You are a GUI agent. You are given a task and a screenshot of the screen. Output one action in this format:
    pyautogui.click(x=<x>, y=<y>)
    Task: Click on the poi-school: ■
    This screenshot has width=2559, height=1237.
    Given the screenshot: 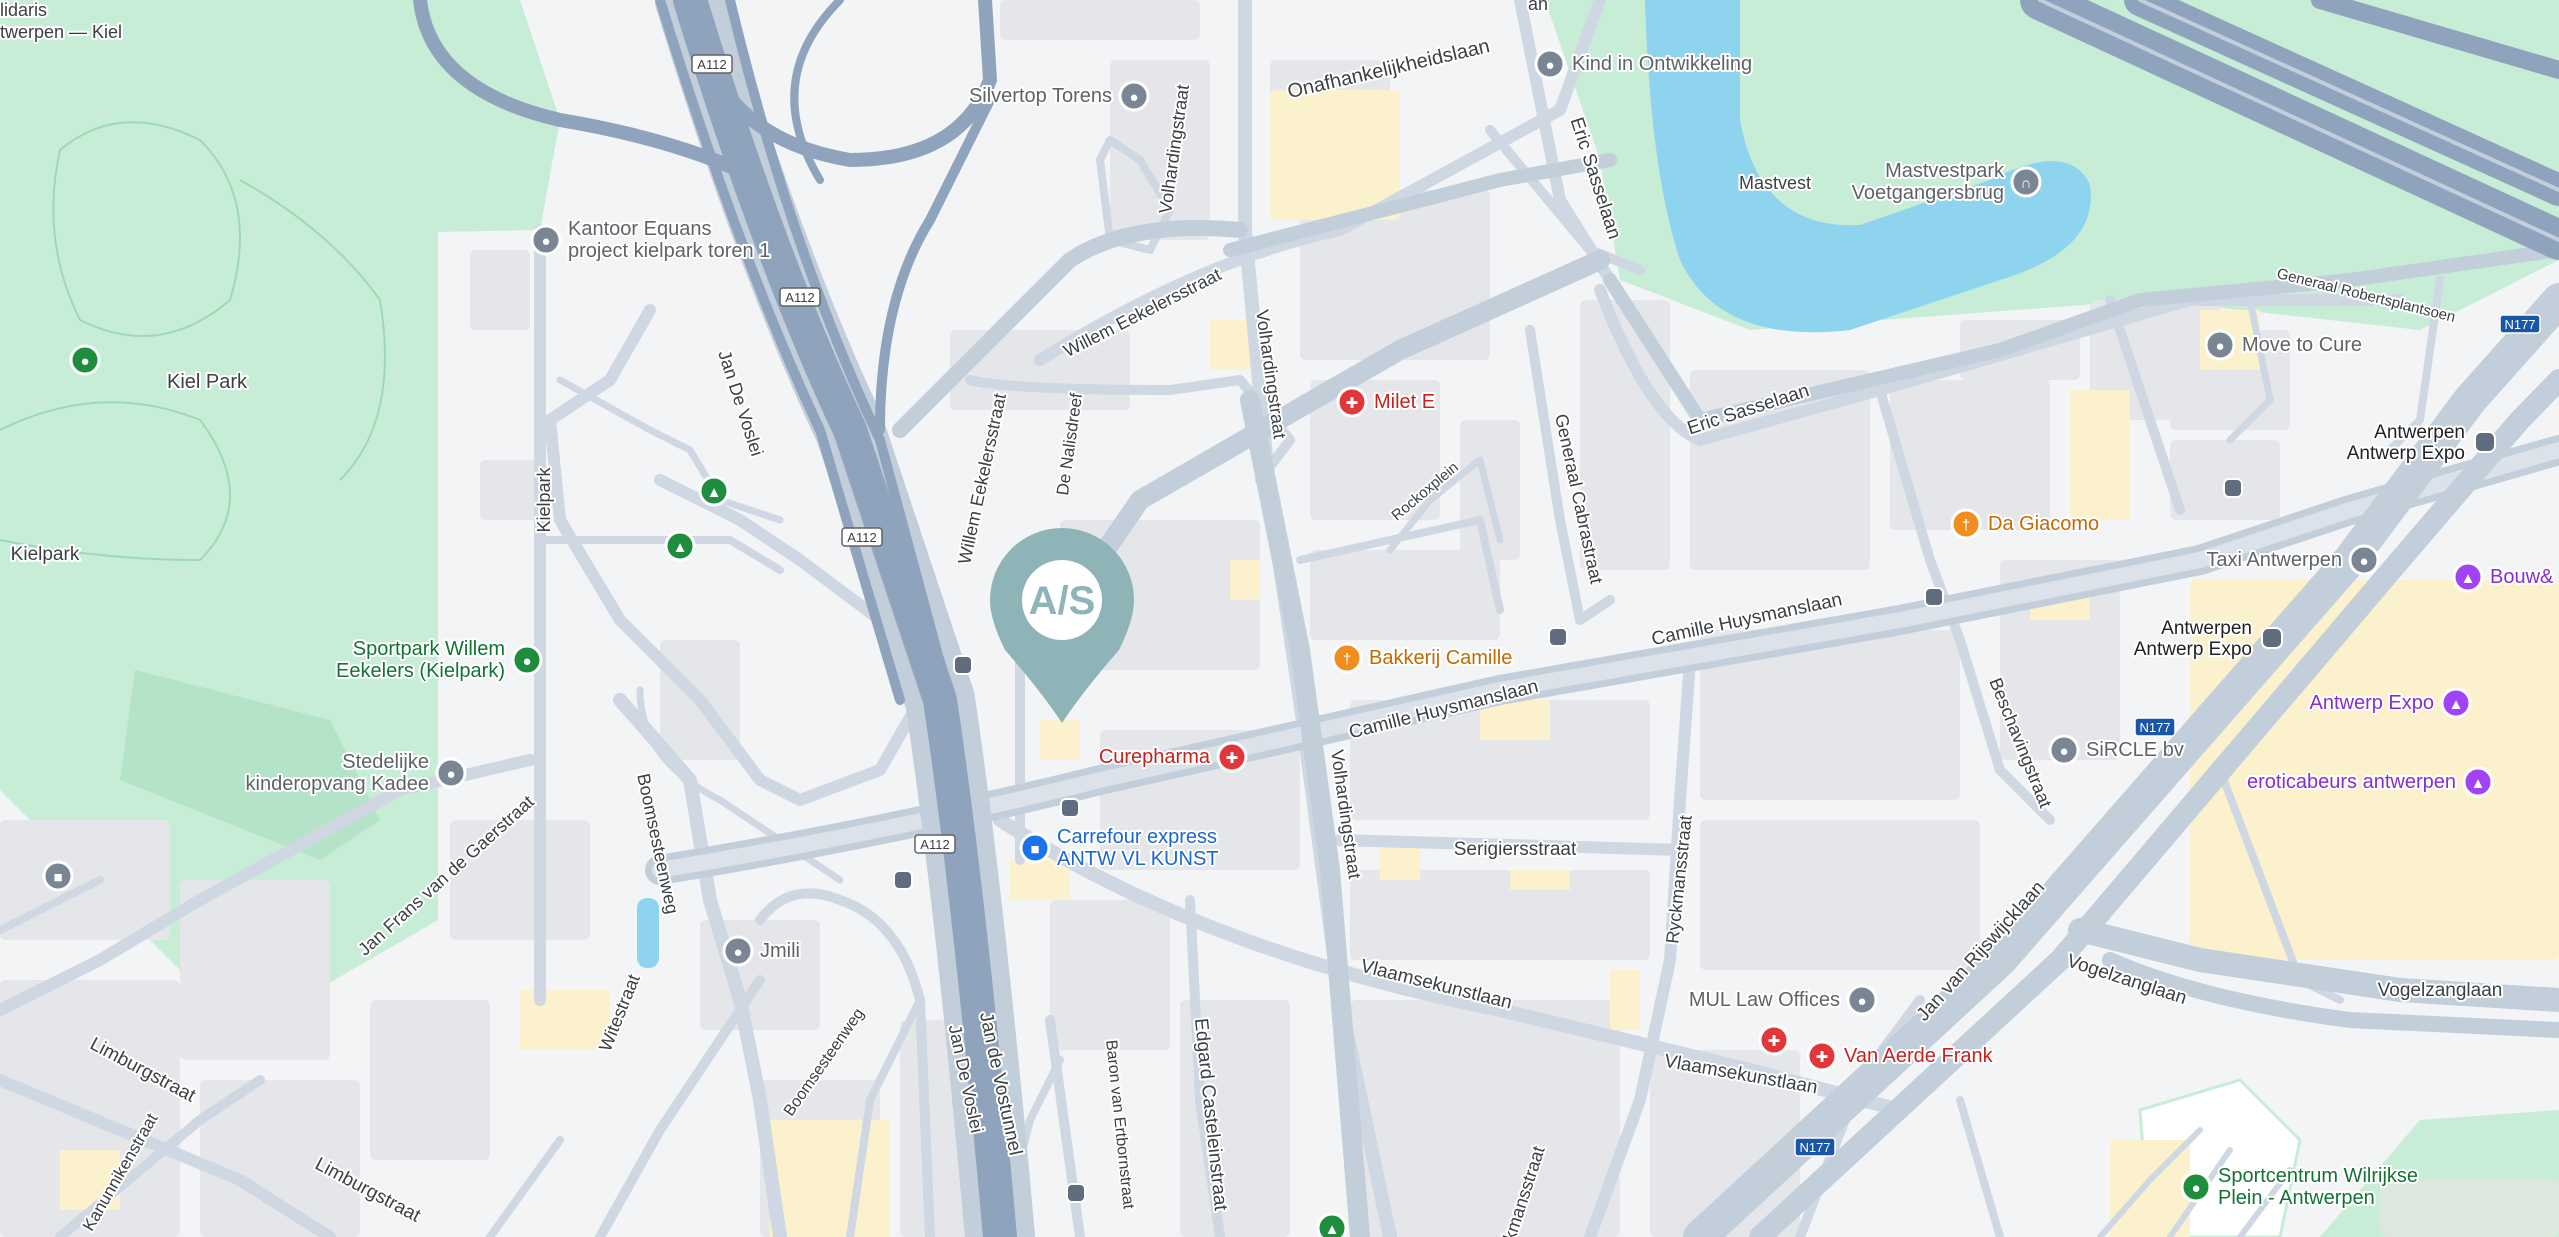 What is the action you would take?
    pyautogui.click(x=58, y=876)
    